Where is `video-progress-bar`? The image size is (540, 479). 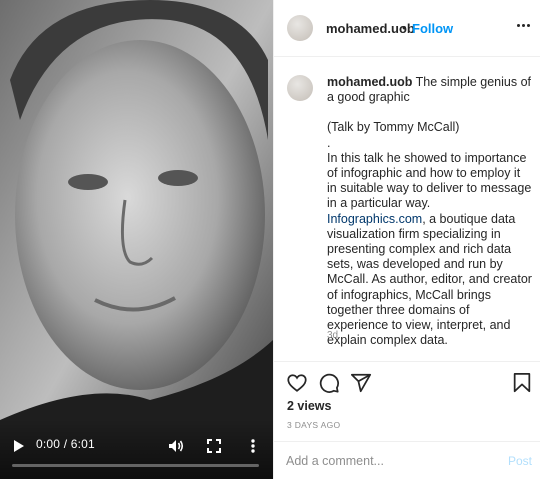
video-progress-bar is located at coordinates (135, 465).